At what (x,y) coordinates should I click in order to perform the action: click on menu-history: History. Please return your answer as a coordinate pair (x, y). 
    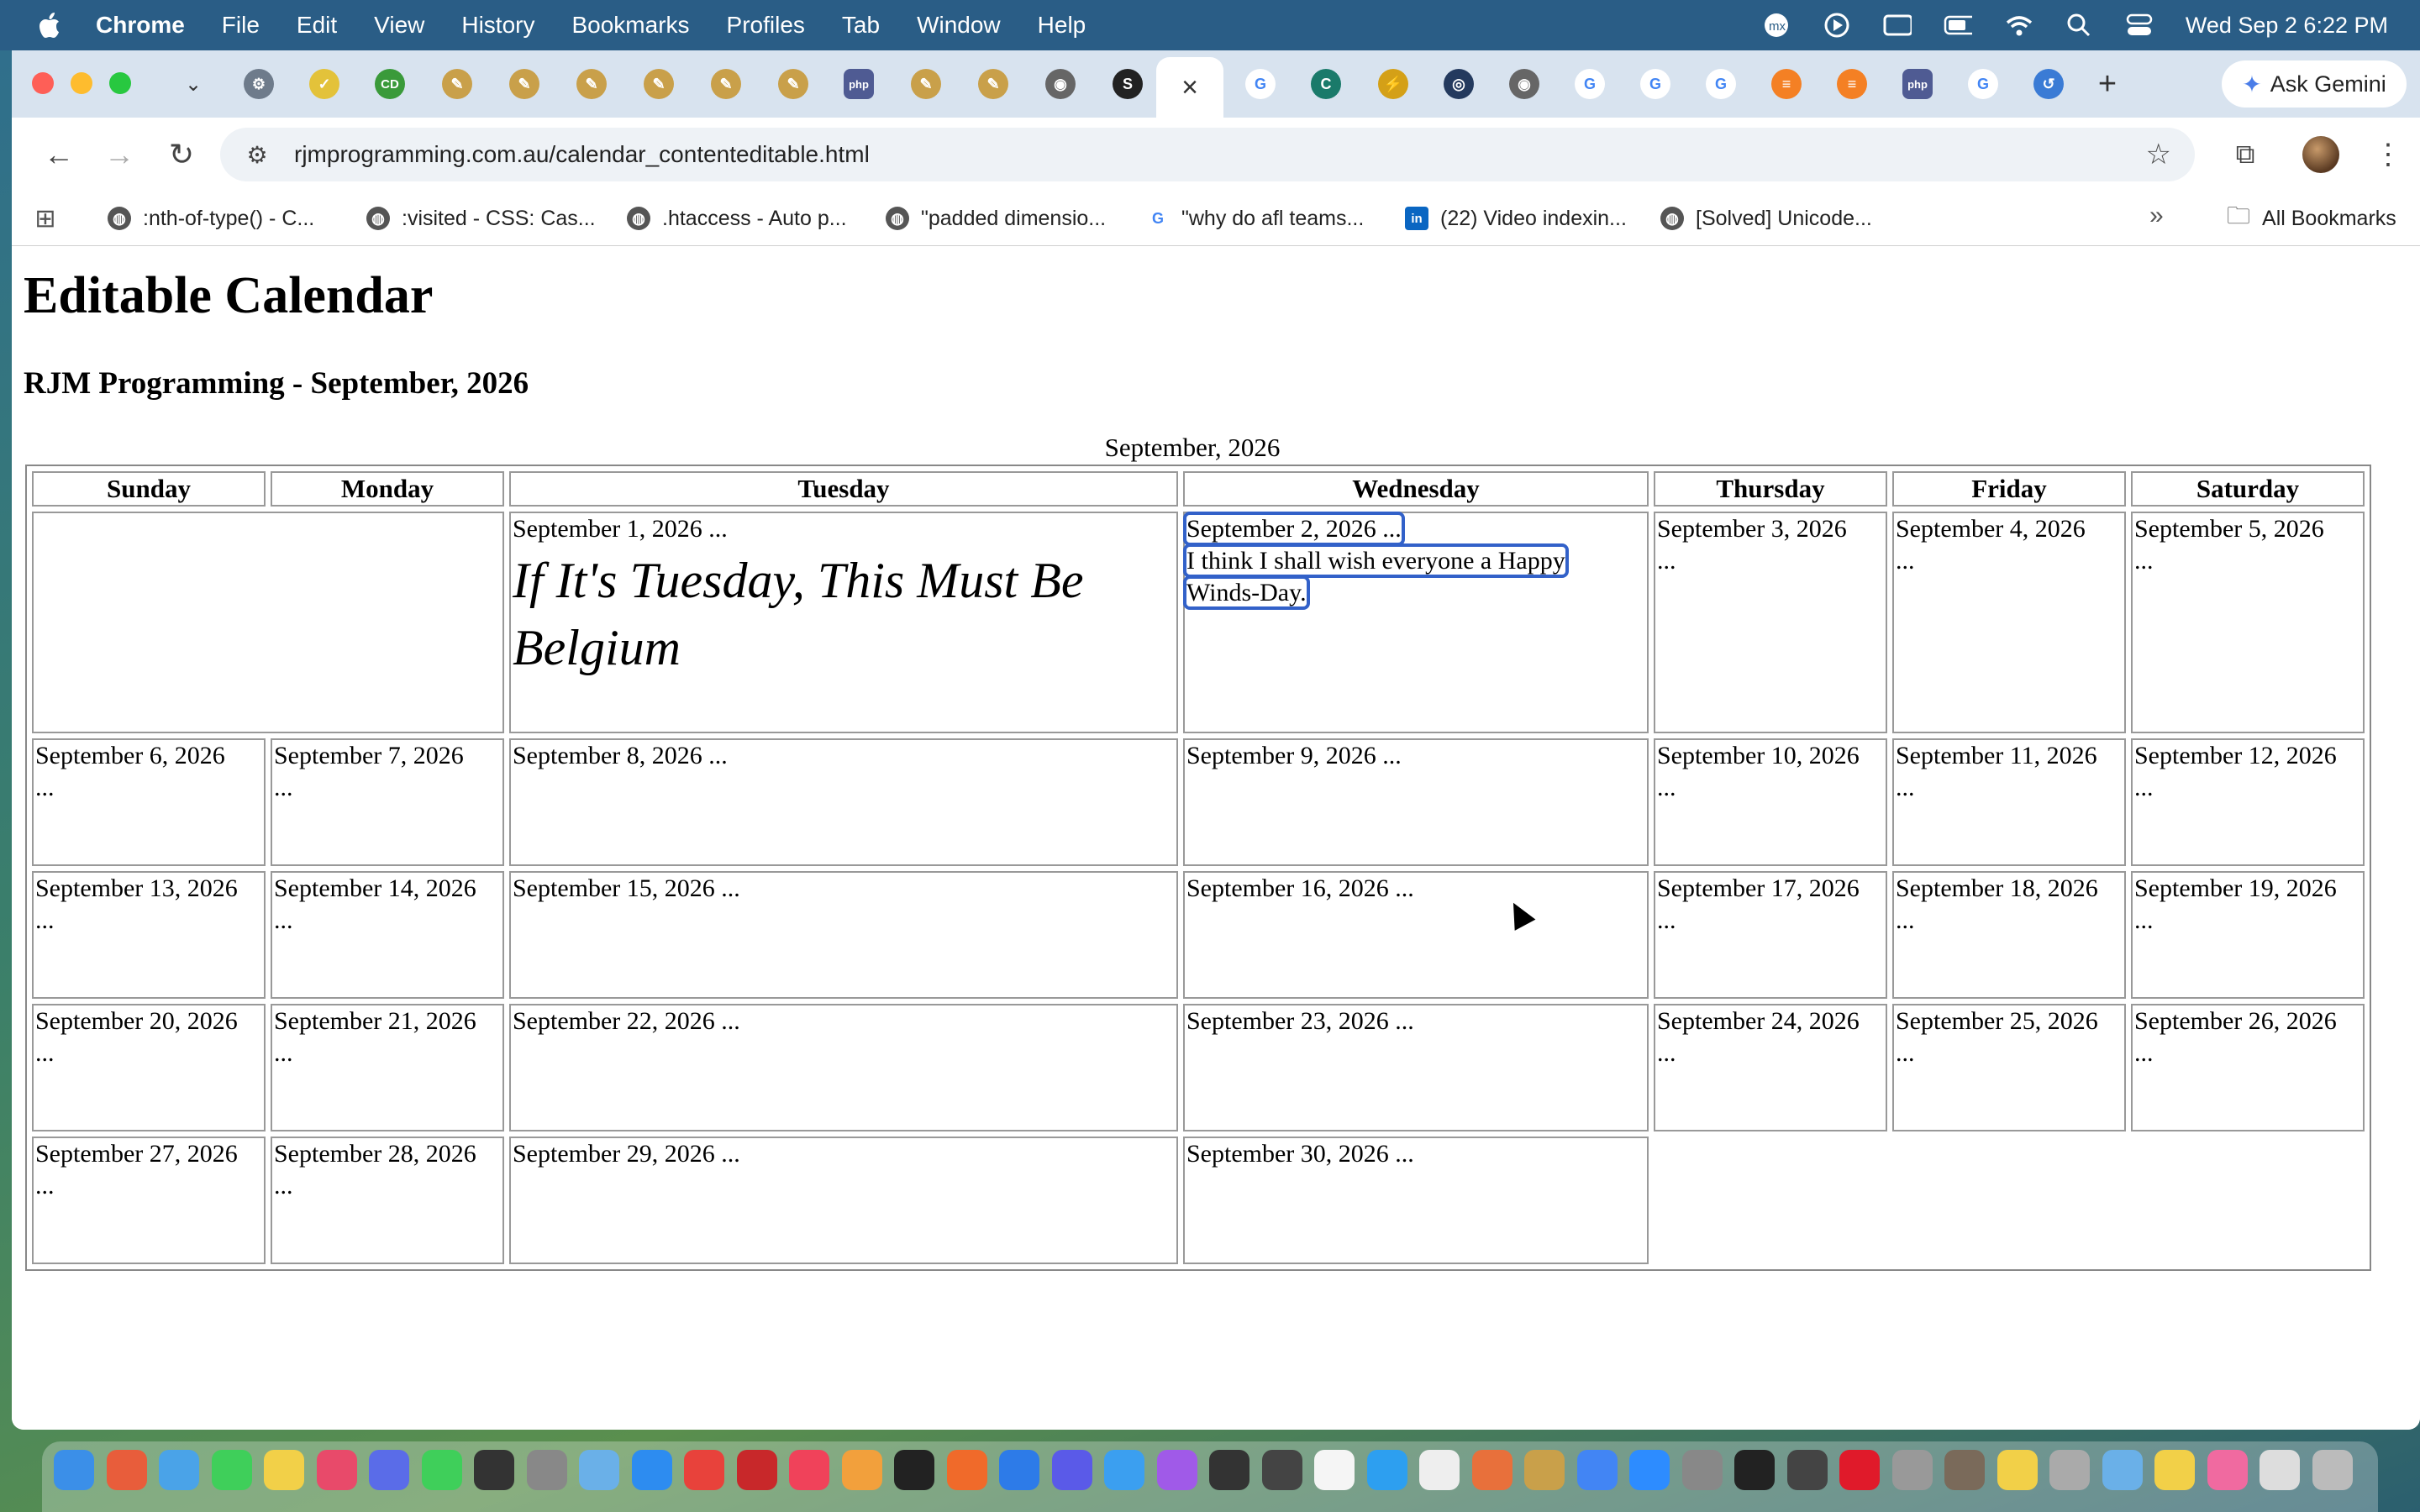
    Looking at the image, I should click on (497, 25).